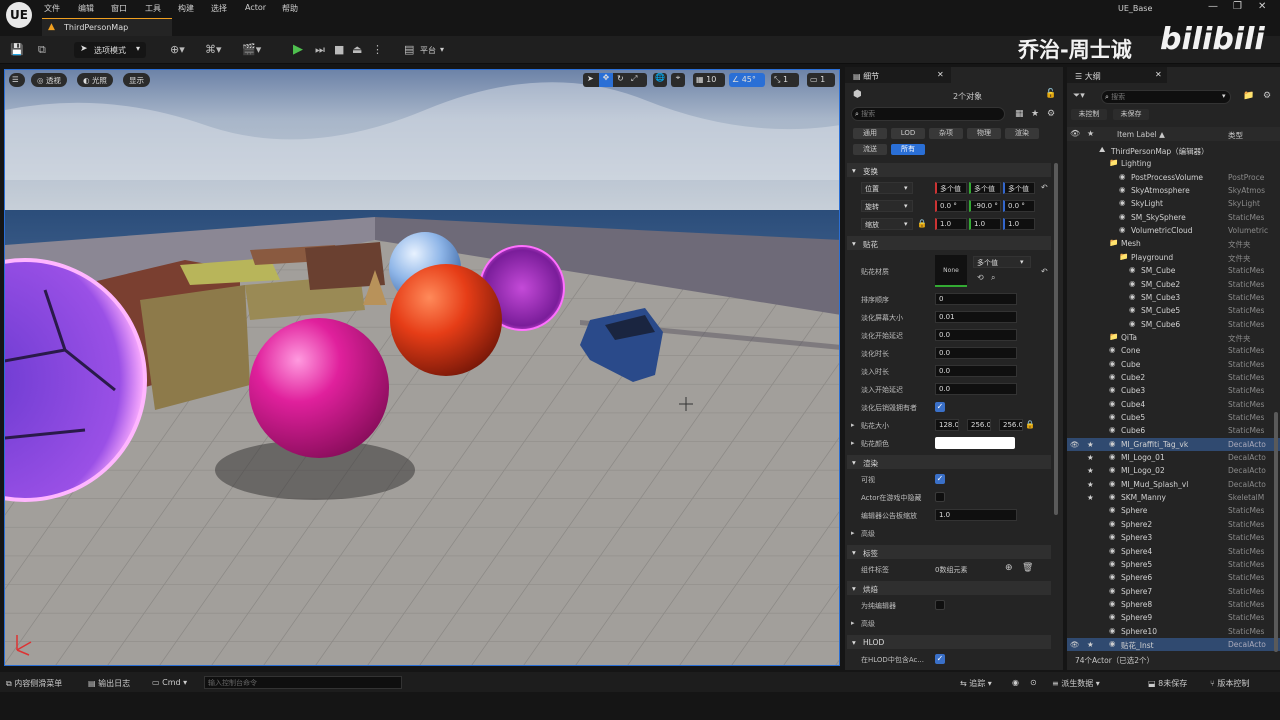 The image size is (1280, 720). Describe the element at coordinates (17, 80) in the screenshot. I see `viewport-menu-icon: ☰` at that location.